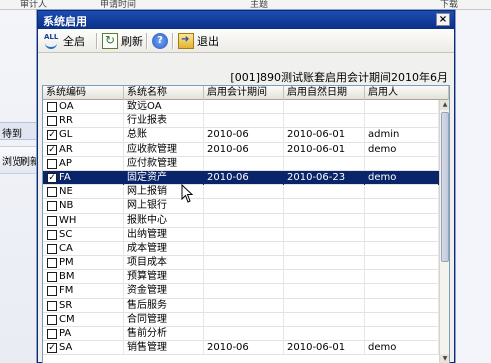  Describe the element at coordinates (83, 149) in the screenshot. I see `system-code-cell: ✓ AR` at that location.